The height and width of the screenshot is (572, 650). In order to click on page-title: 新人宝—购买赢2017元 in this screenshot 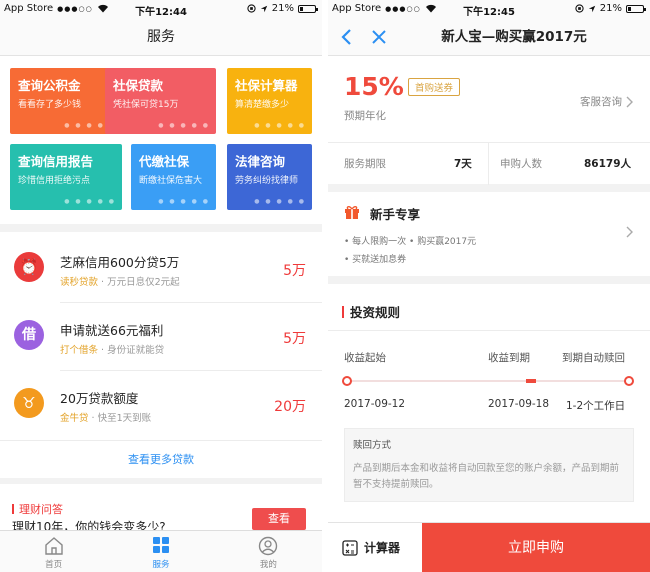, I will do `click(514, 37)`.